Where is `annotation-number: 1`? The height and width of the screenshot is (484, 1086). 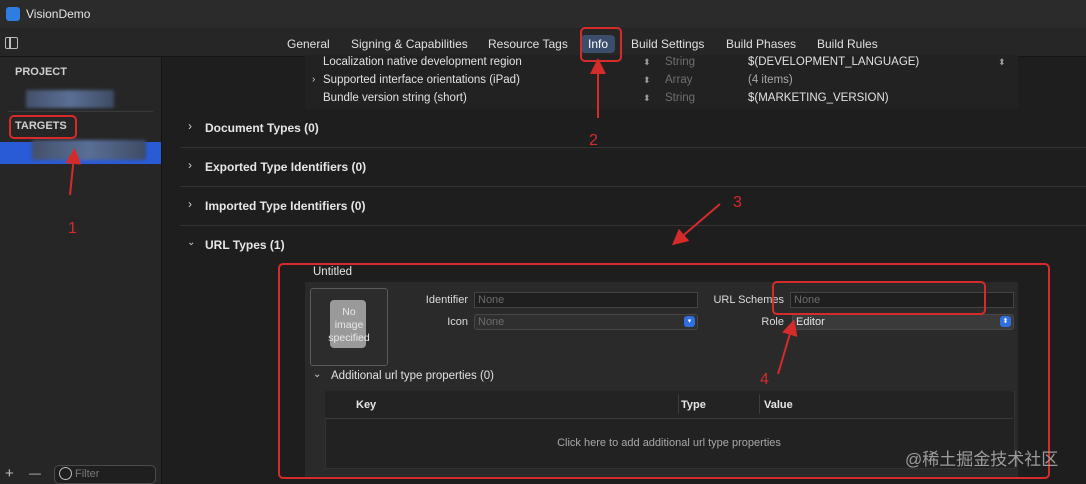 annotation-number: 1 is located at coordinates (72, 228).